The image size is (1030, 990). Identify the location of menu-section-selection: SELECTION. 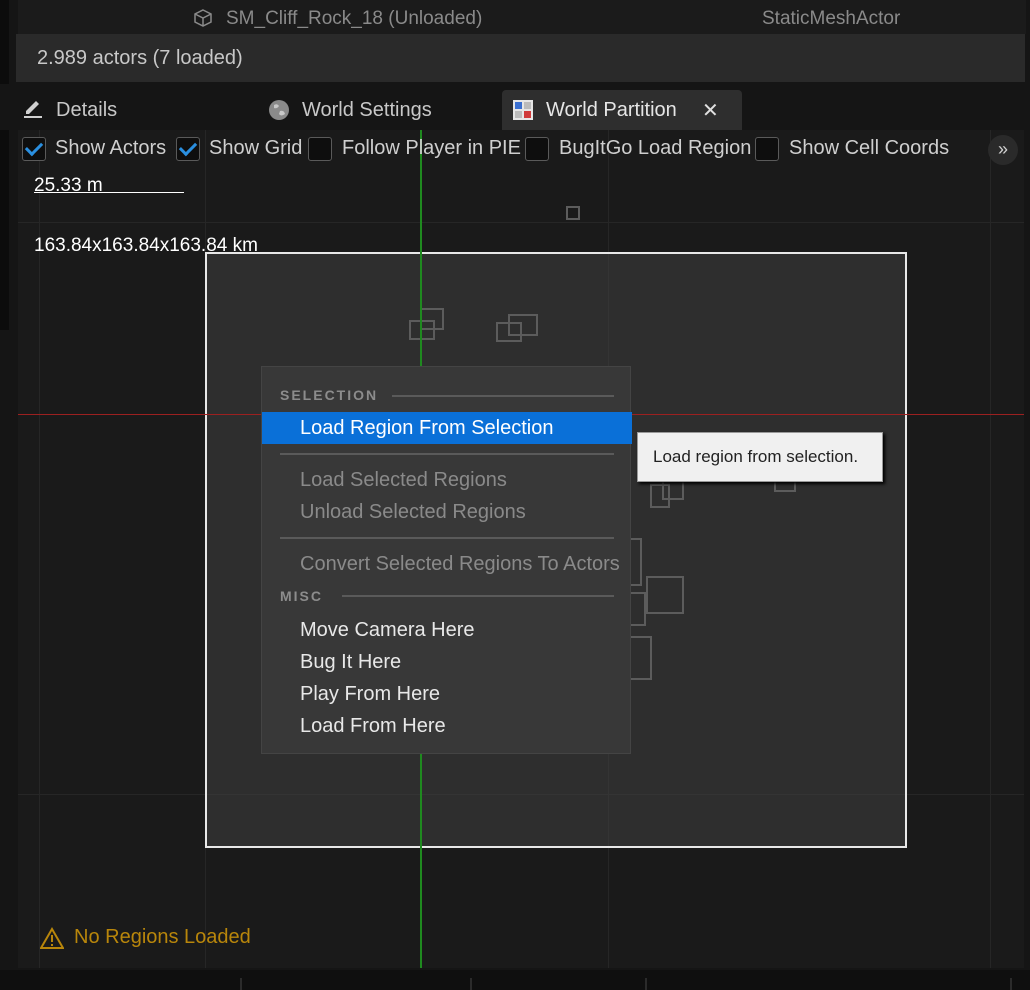
(329, 395).